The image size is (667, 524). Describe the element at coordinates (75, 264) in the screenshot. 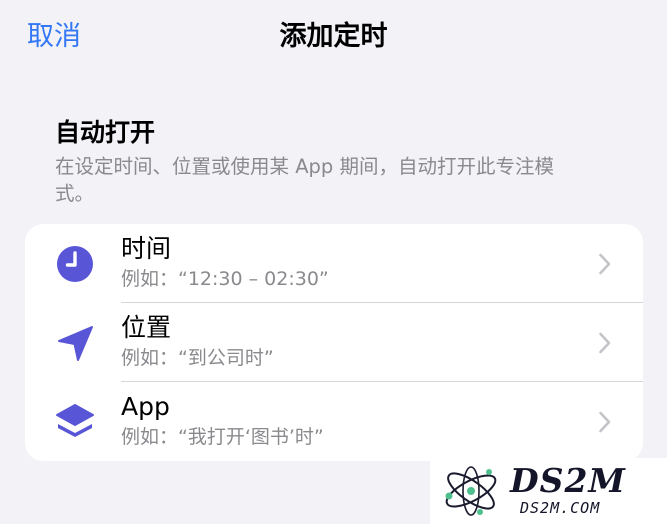

I see `clock-icon` at that location.